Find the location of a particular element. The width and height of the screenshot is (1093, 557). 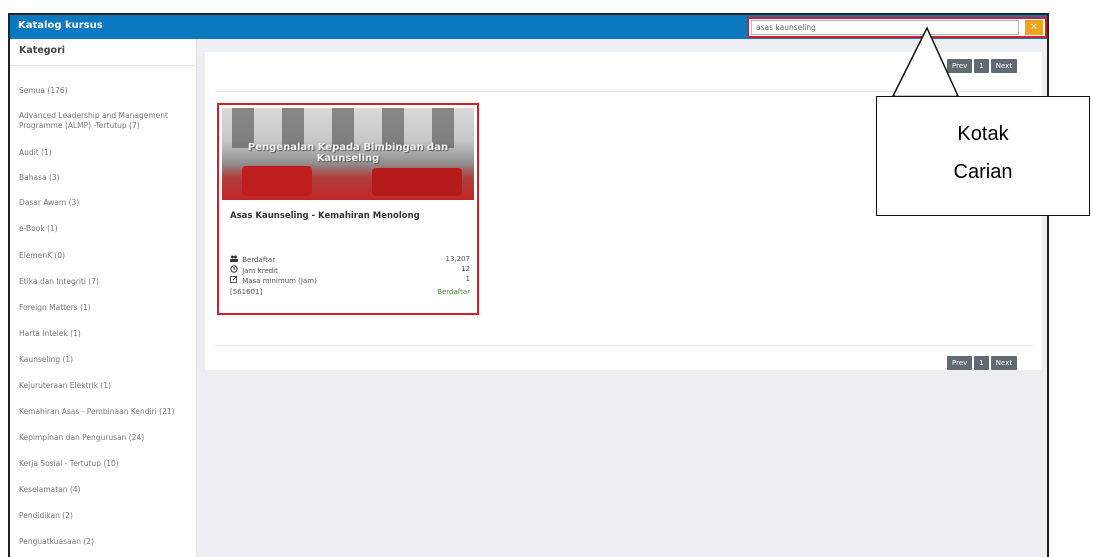

annotation-callout: Kotak Carian is located at coordinates (983, 156).